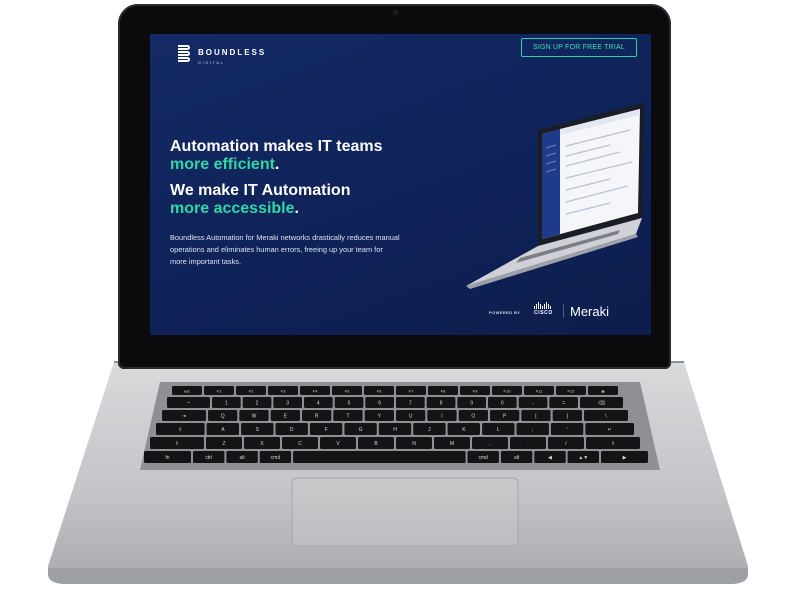  Describe the element at coordinates (257, 404) in the screenshot. I see `keyboard-key-label: 2` at that location.